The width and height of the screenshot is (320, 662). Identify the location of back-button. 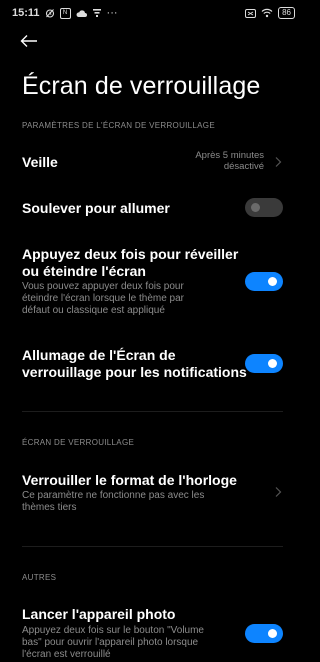
(32, 44).